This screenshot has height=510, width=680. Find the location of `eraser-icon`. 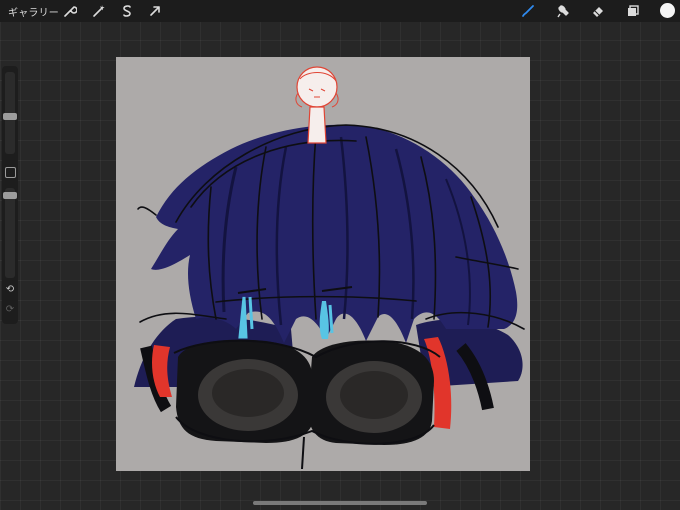

eraser-icon is located at coordinates (598, 11).